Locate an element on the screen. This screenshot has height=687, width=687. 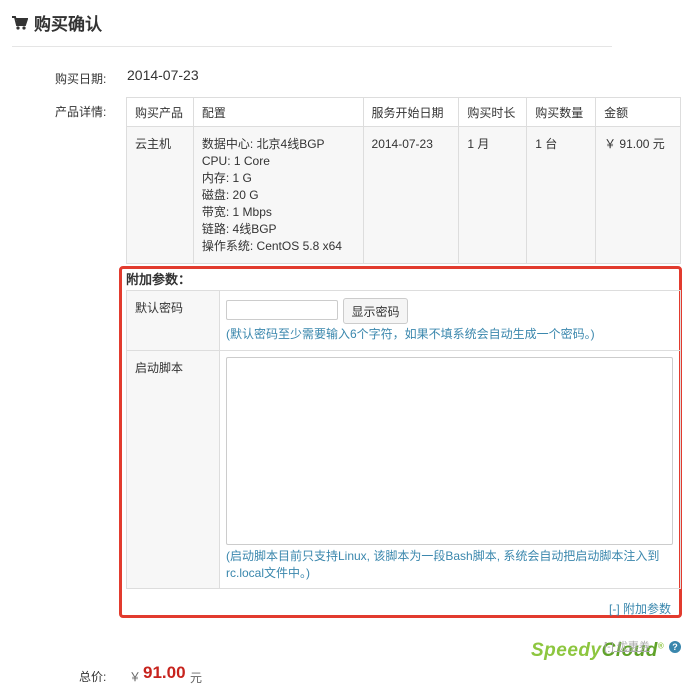
cell-start-date: 2014-07-23 is located at coordinates (411, 195).